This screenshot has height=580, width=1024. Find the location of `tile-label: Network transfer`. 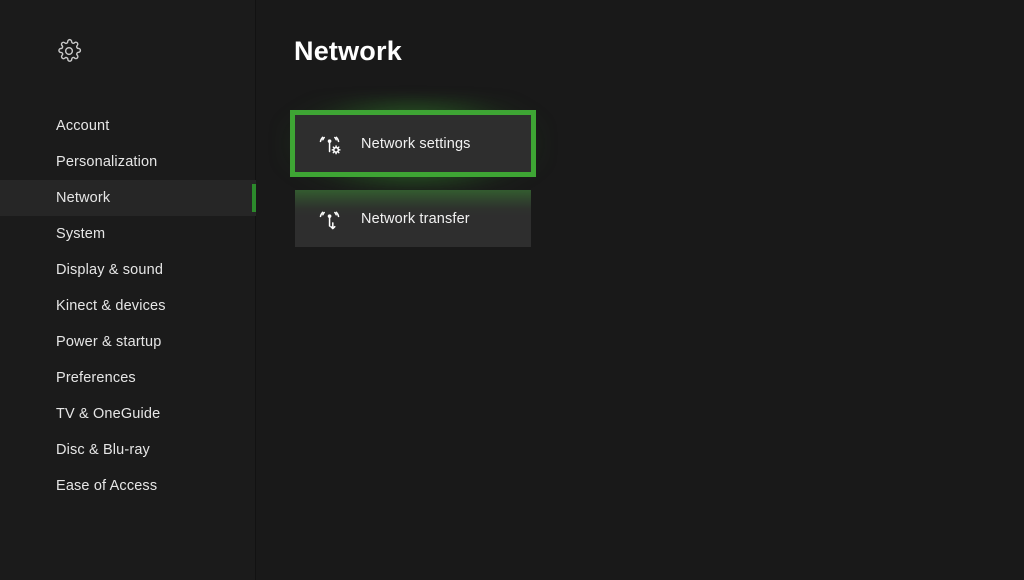

tile-label: Network transfer is located at coordinates (415, 218).